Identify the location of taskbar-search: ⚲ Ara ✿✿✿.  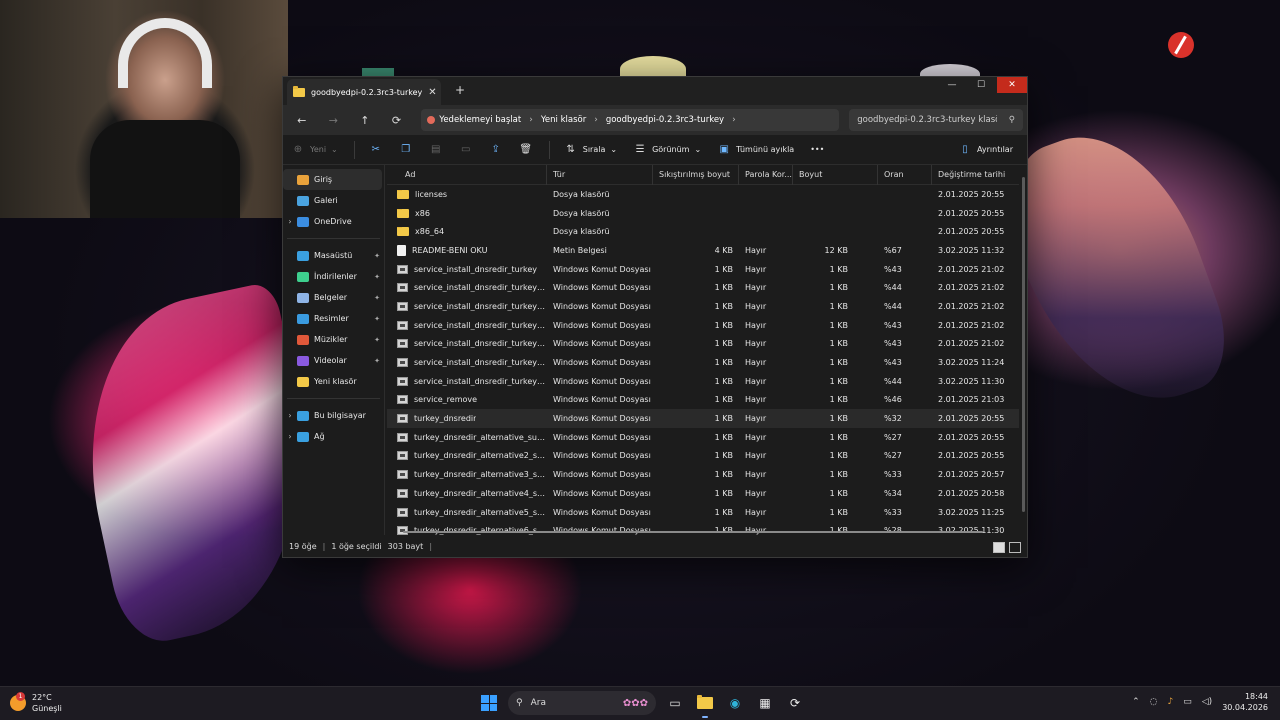
(582, 703).